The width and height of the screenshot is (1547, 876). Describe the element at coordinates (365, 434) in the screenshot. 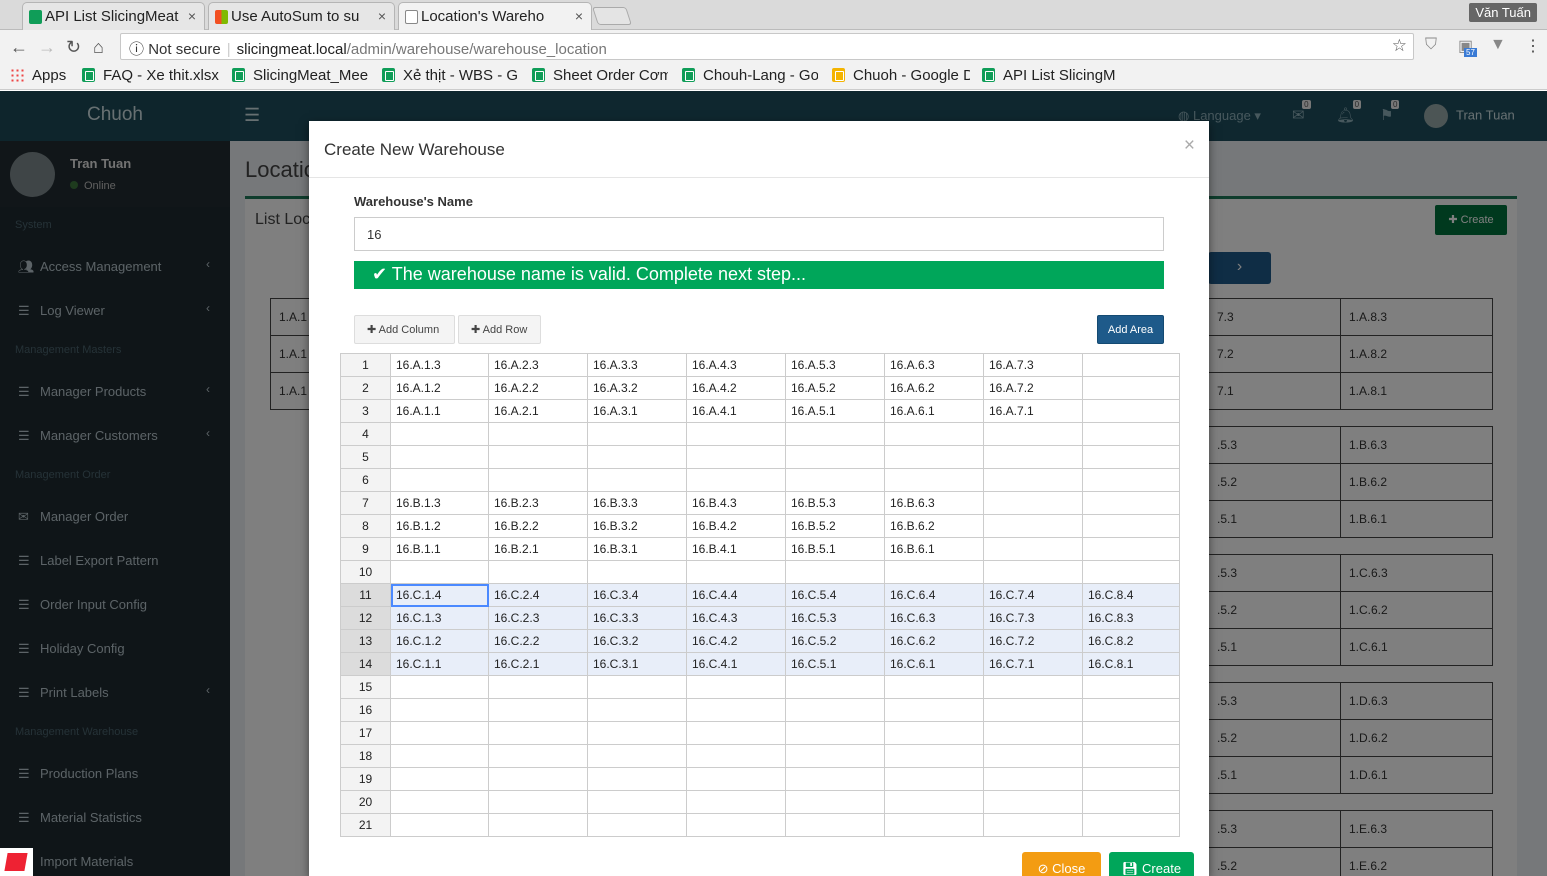

I see `row-header: 4` at that location.